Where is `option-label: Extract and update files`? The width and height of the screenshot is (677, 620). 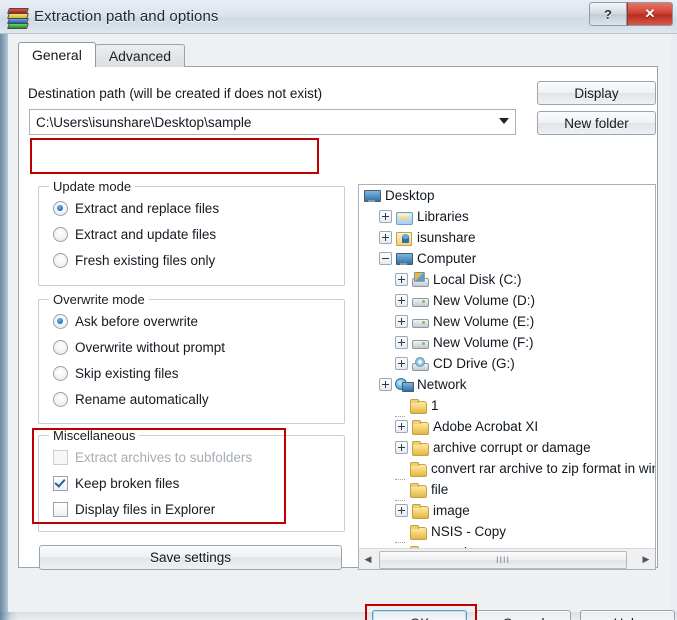 option-label: Extract and update files is located at coordinates (146, 234).